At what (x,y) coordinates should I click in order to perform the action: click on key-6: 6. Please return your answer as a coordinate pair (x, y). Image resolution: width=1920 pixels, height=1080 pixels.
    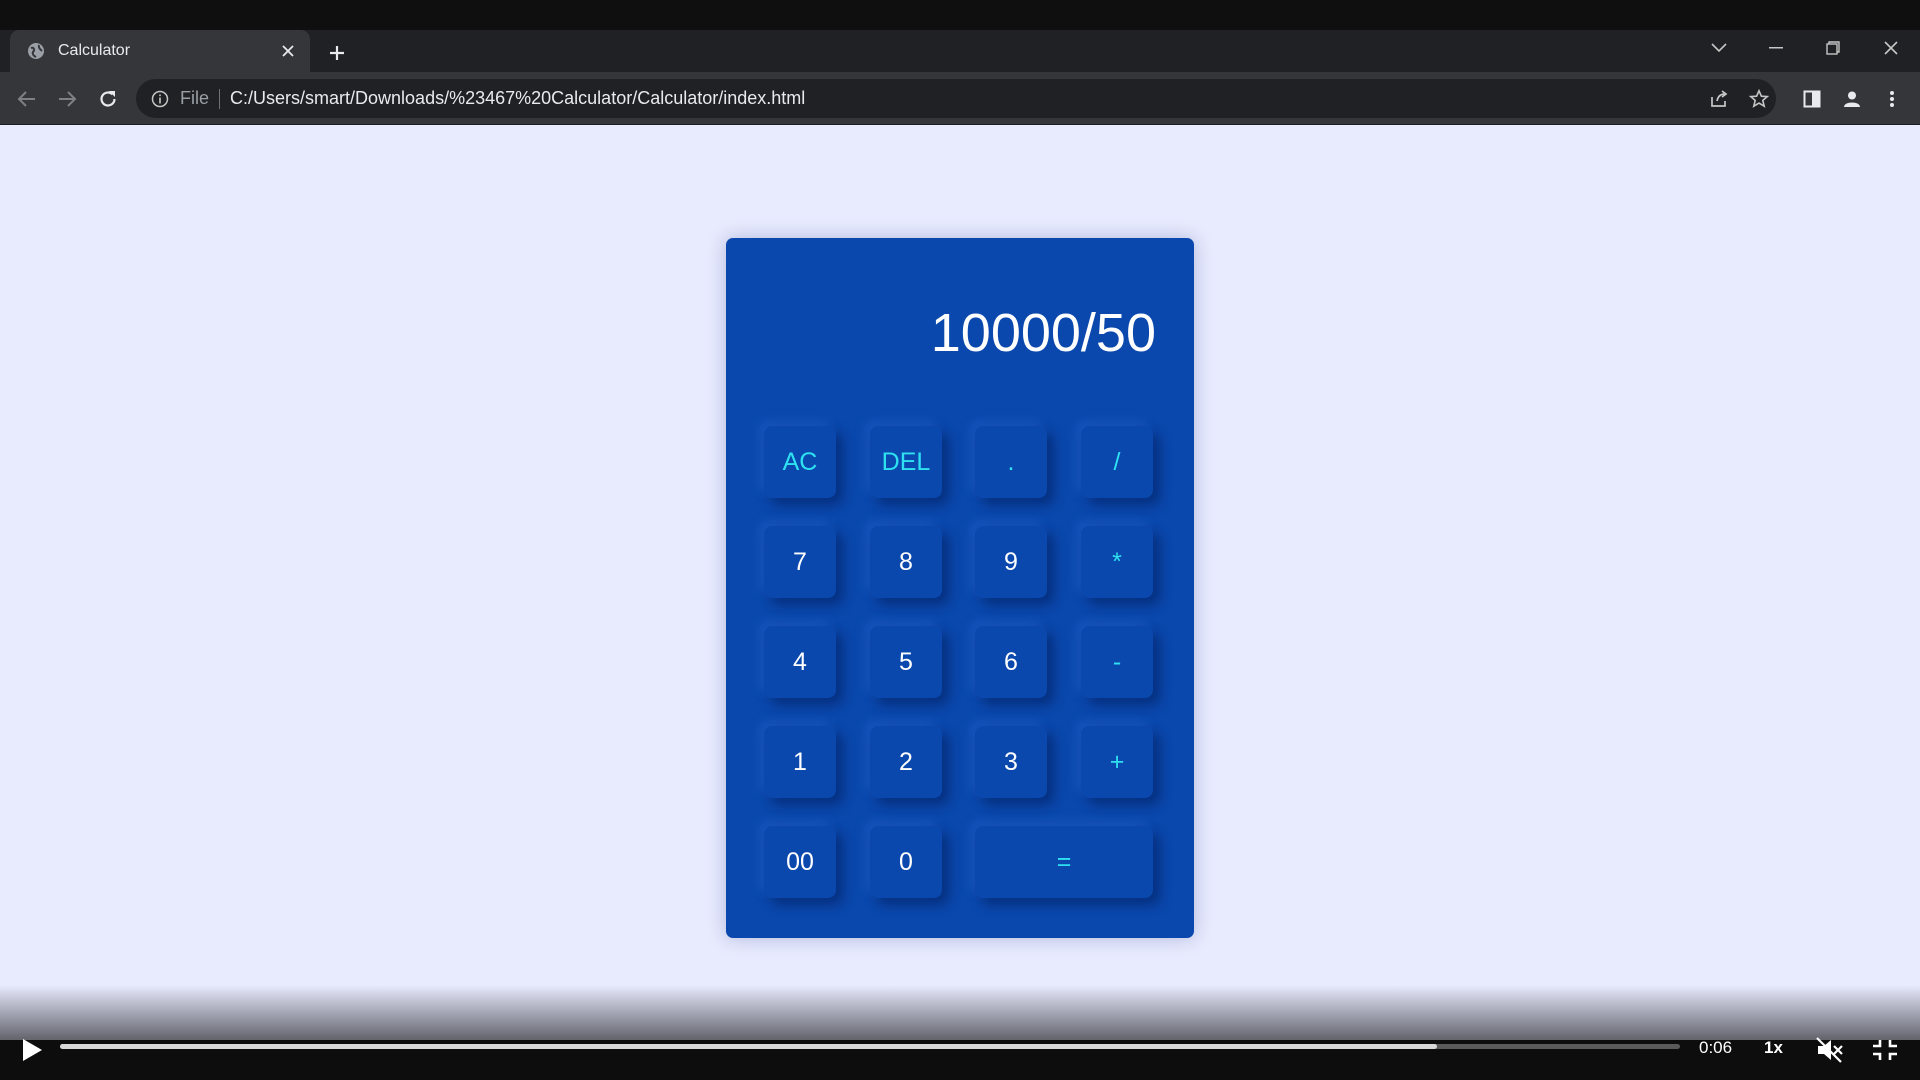
    Looking at the image, I should click on (1011, 662).